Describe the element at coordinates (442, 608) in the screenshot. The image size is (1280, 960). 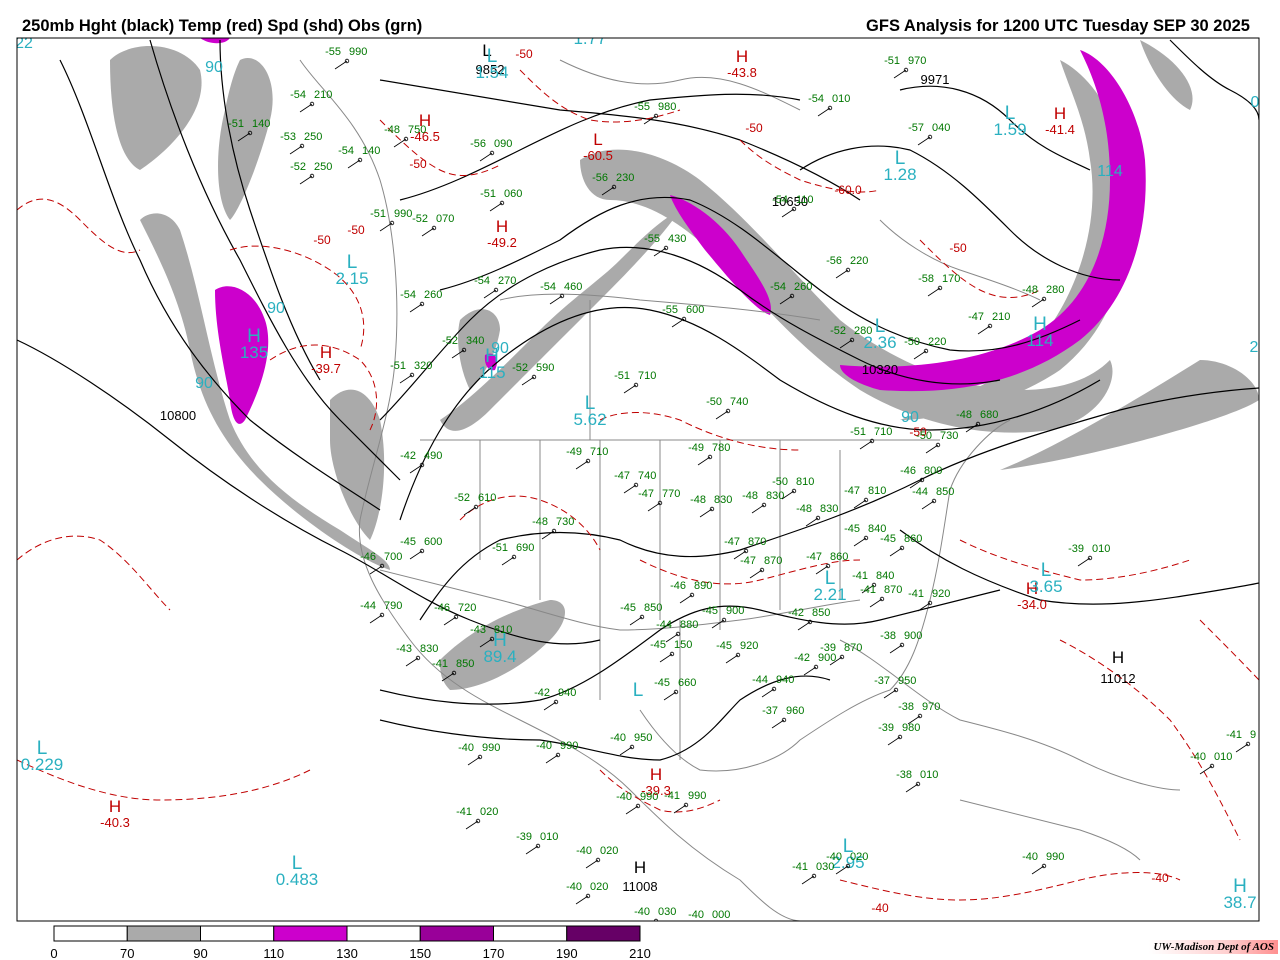
I see `obs-temp: -46` at that location.